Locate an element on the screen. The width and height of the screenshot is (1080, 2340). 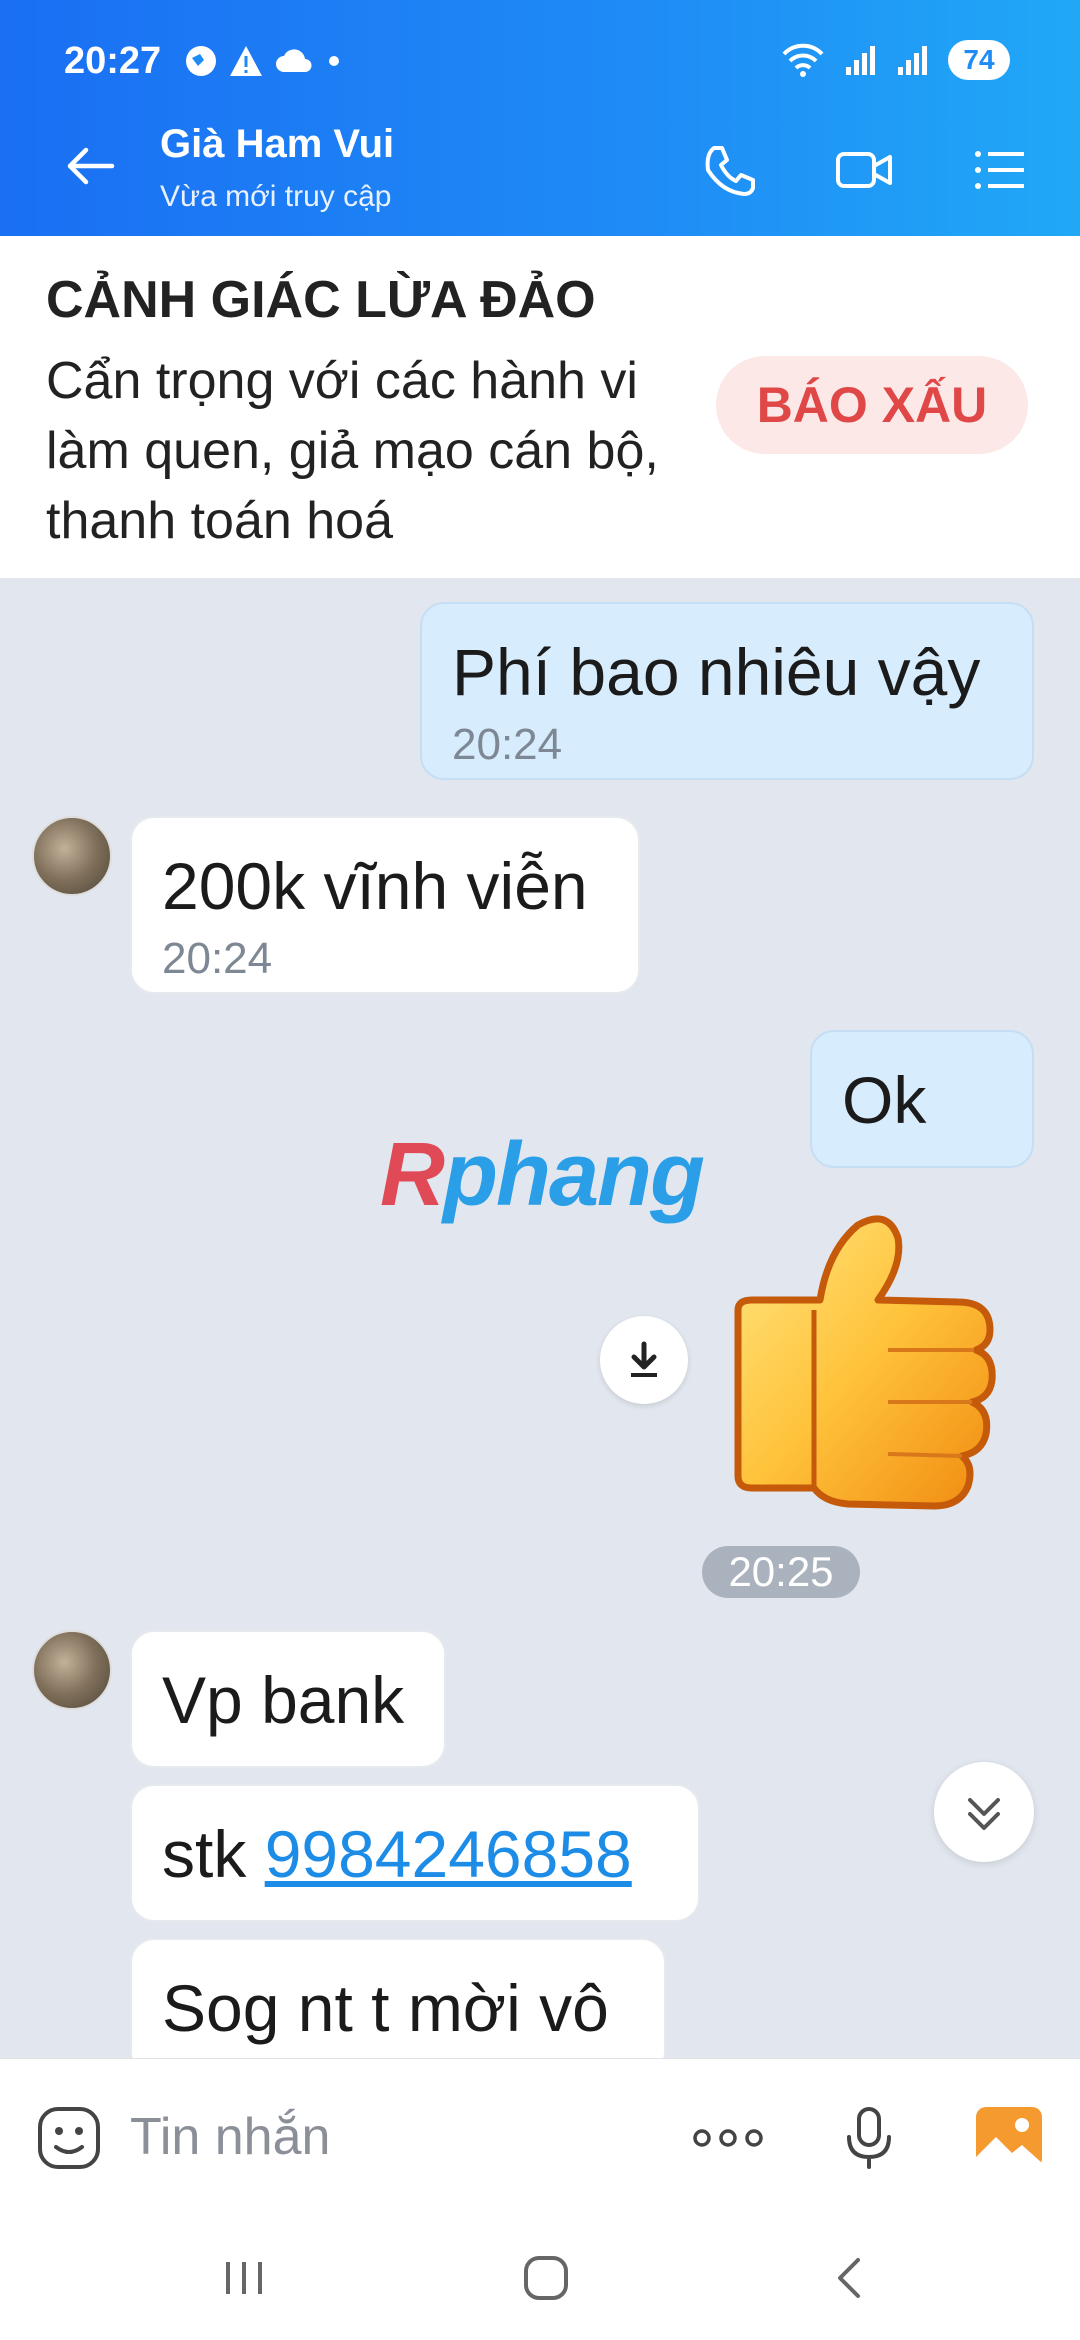
account-number-link: 9984246858 is located at coordinates (448, 1854).